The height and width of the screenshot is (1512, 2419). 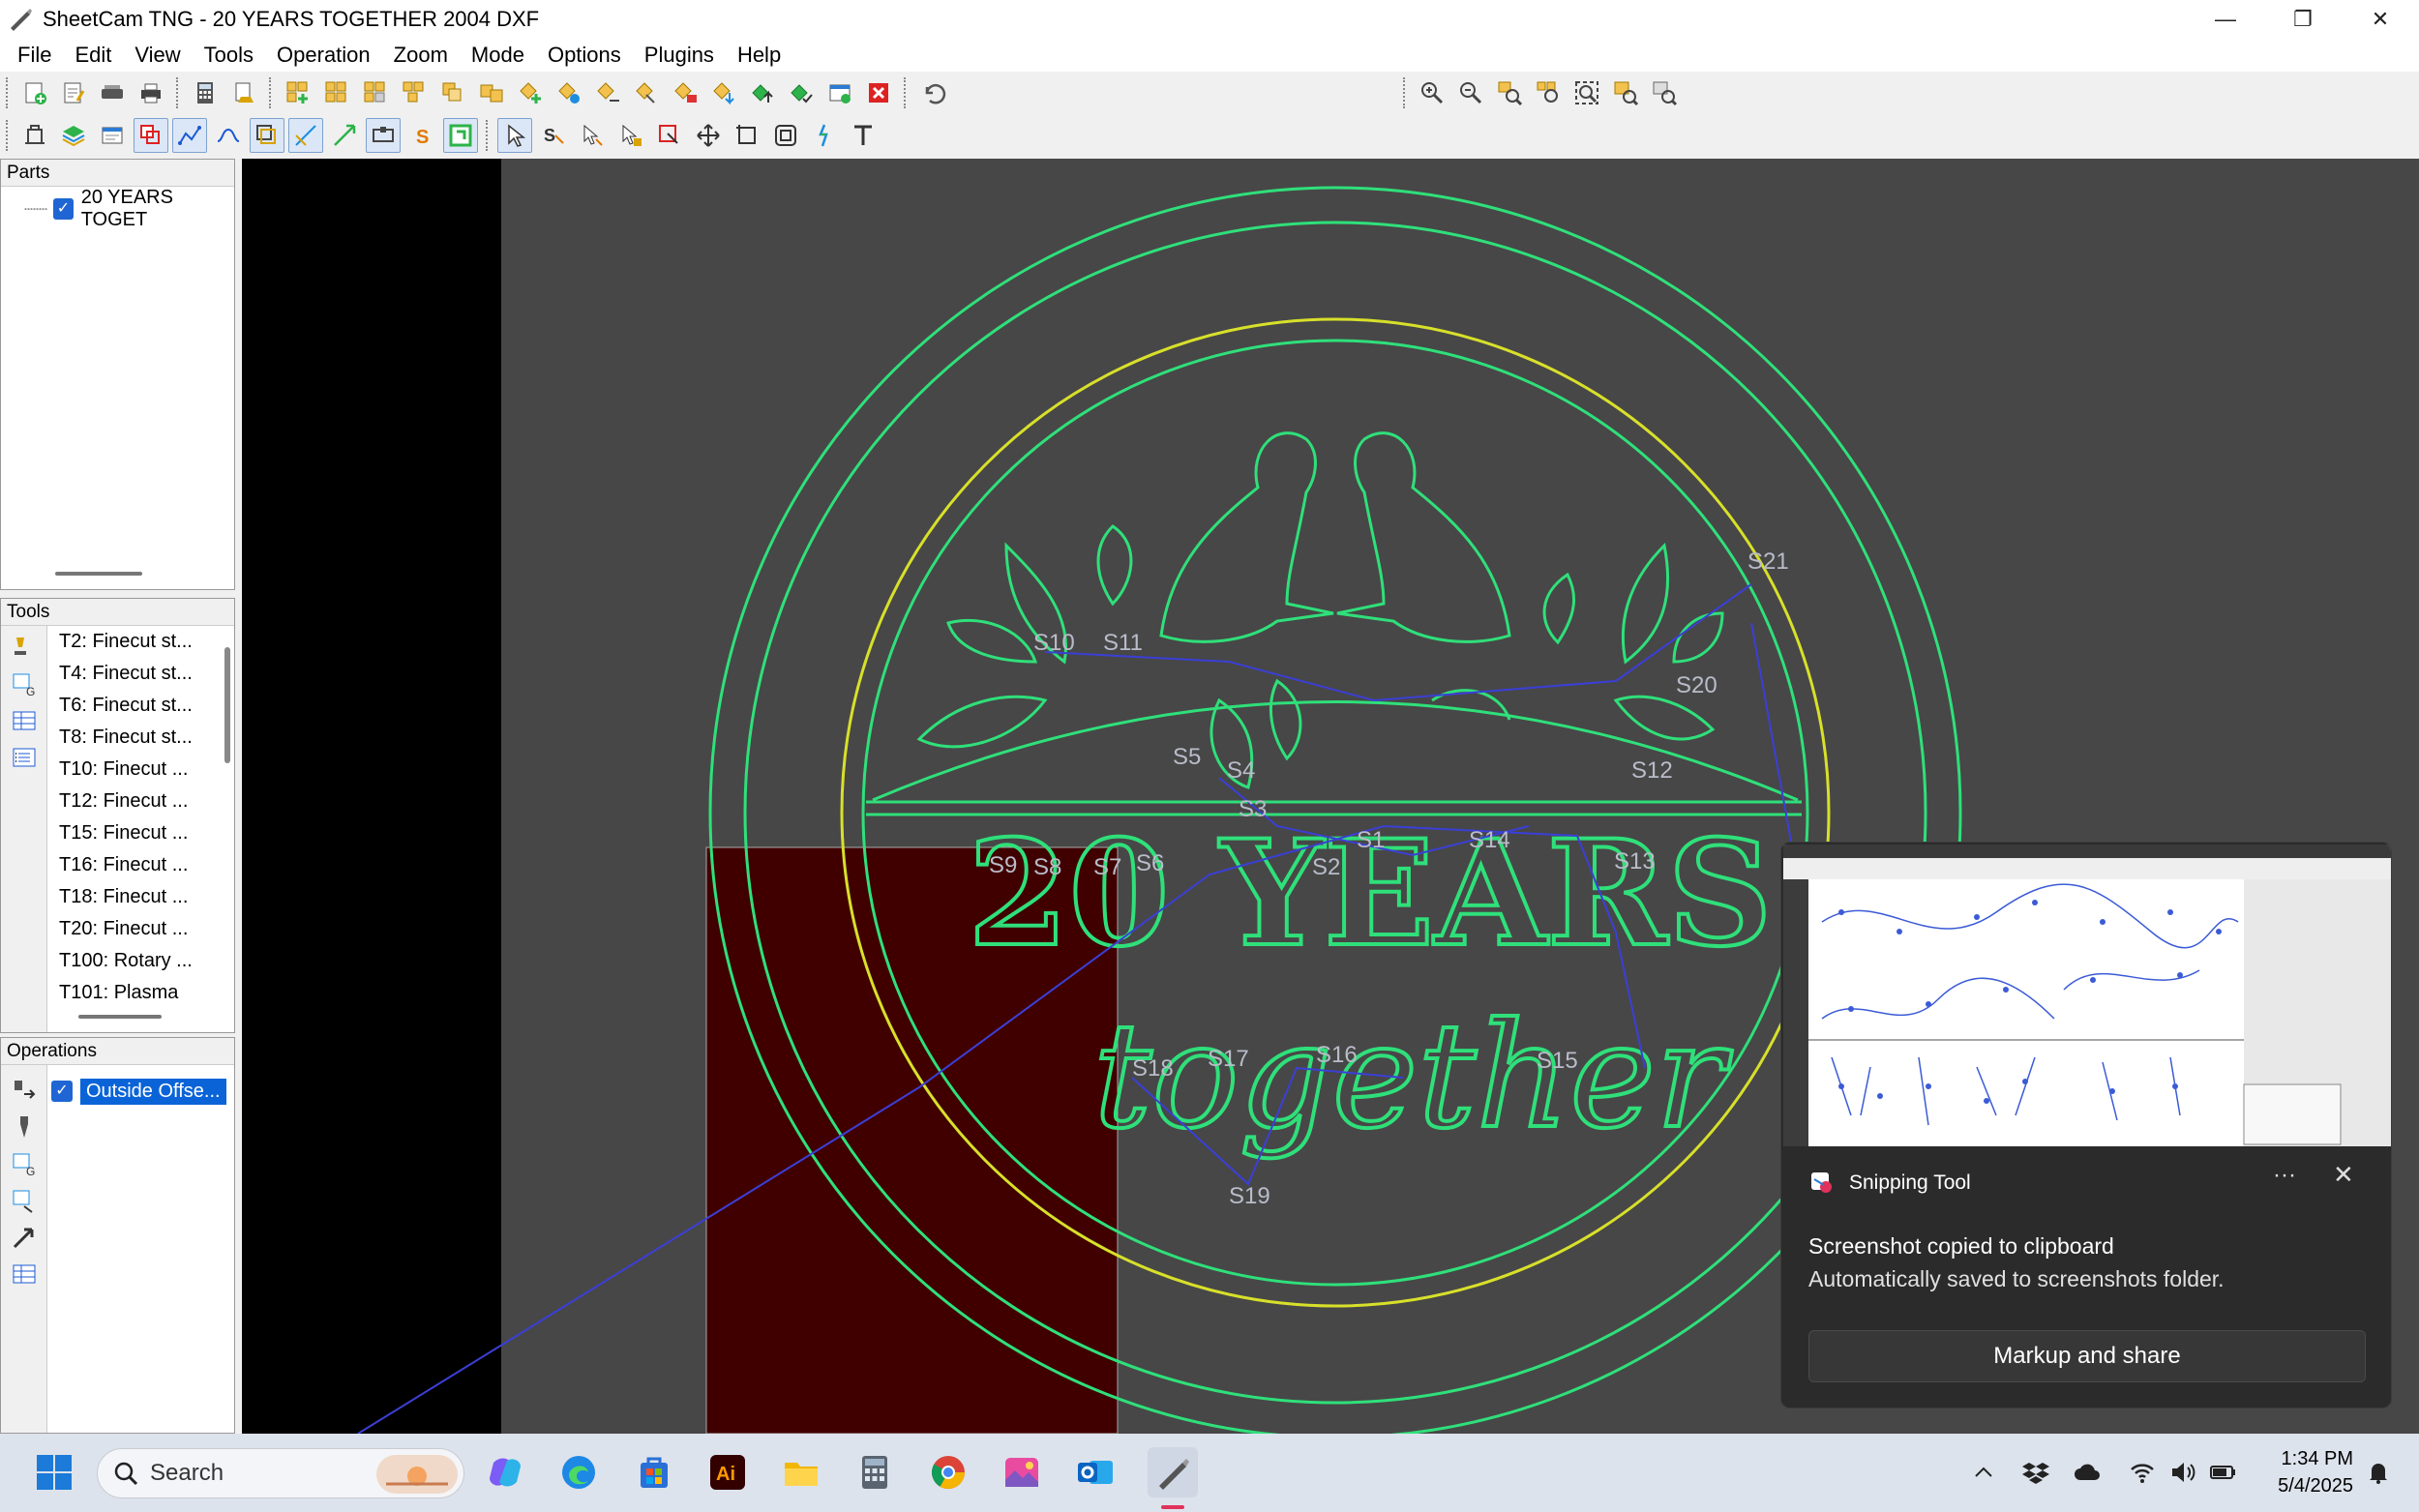 I want to click on dropbox-icon, so click(x=2036, y=1472).